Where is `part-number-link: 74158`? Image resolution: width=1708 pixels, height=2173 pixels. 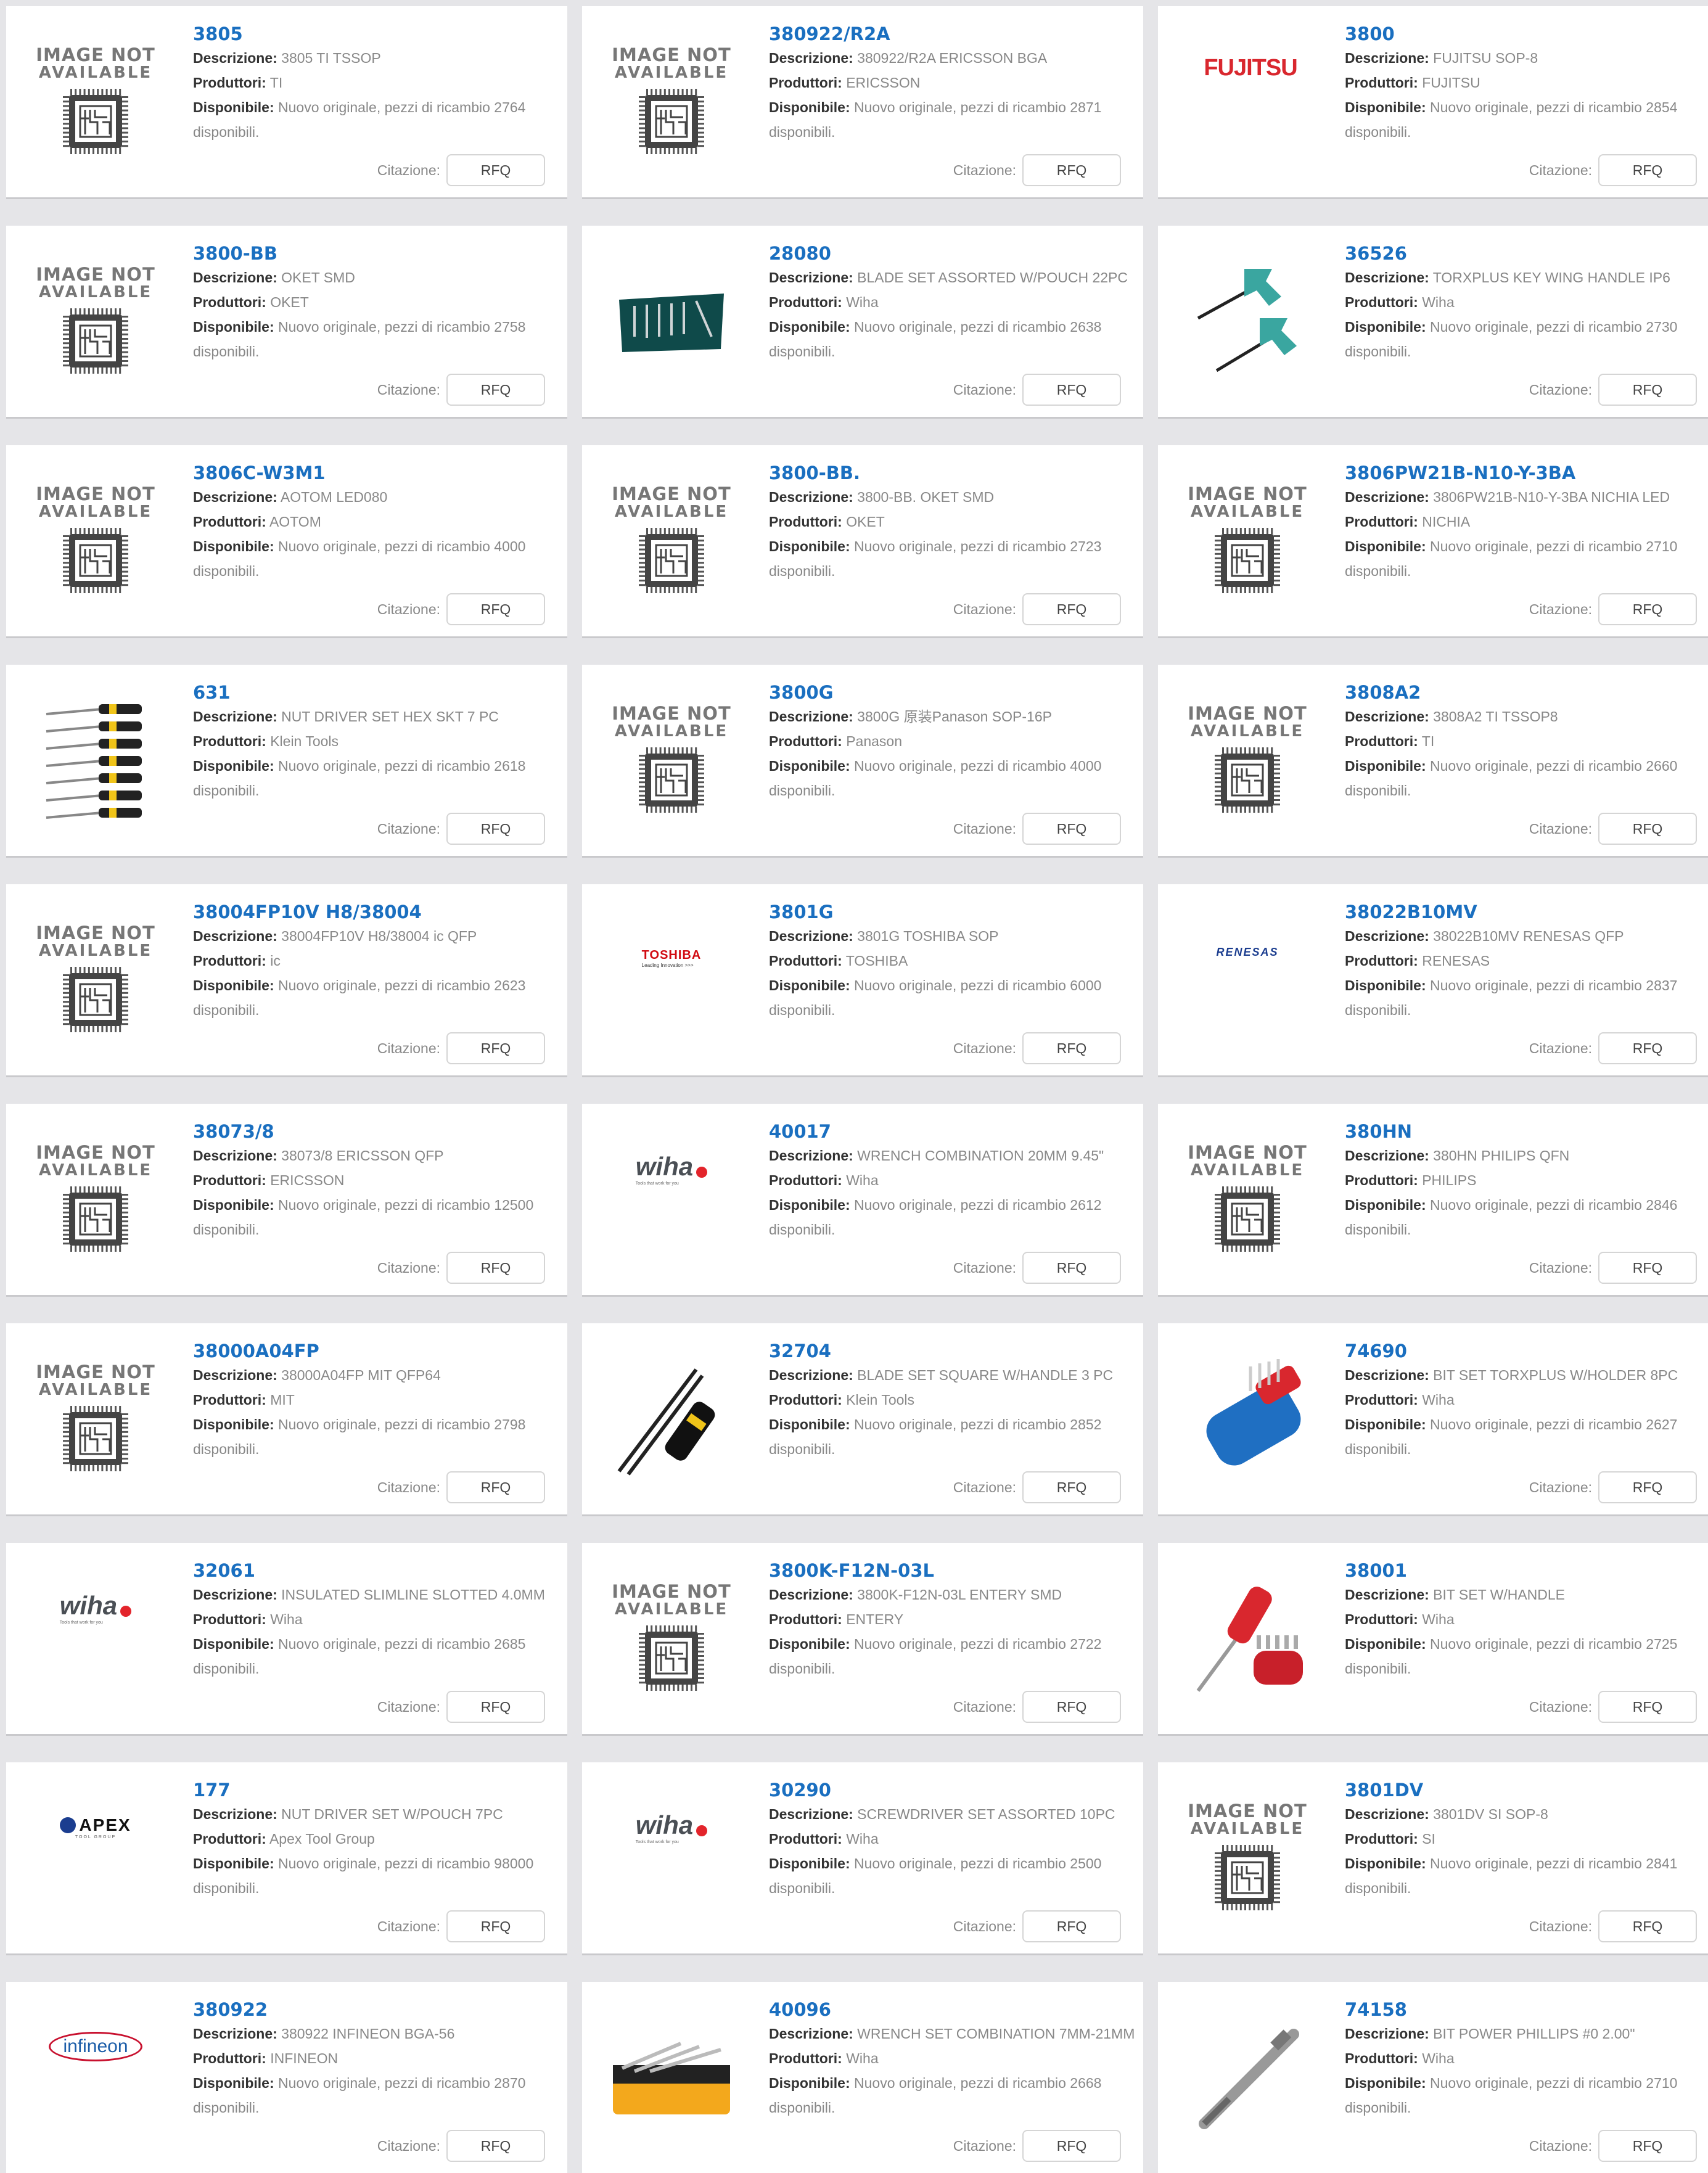
part-number-link: 74158 is located at coordinates (1526, 2009).